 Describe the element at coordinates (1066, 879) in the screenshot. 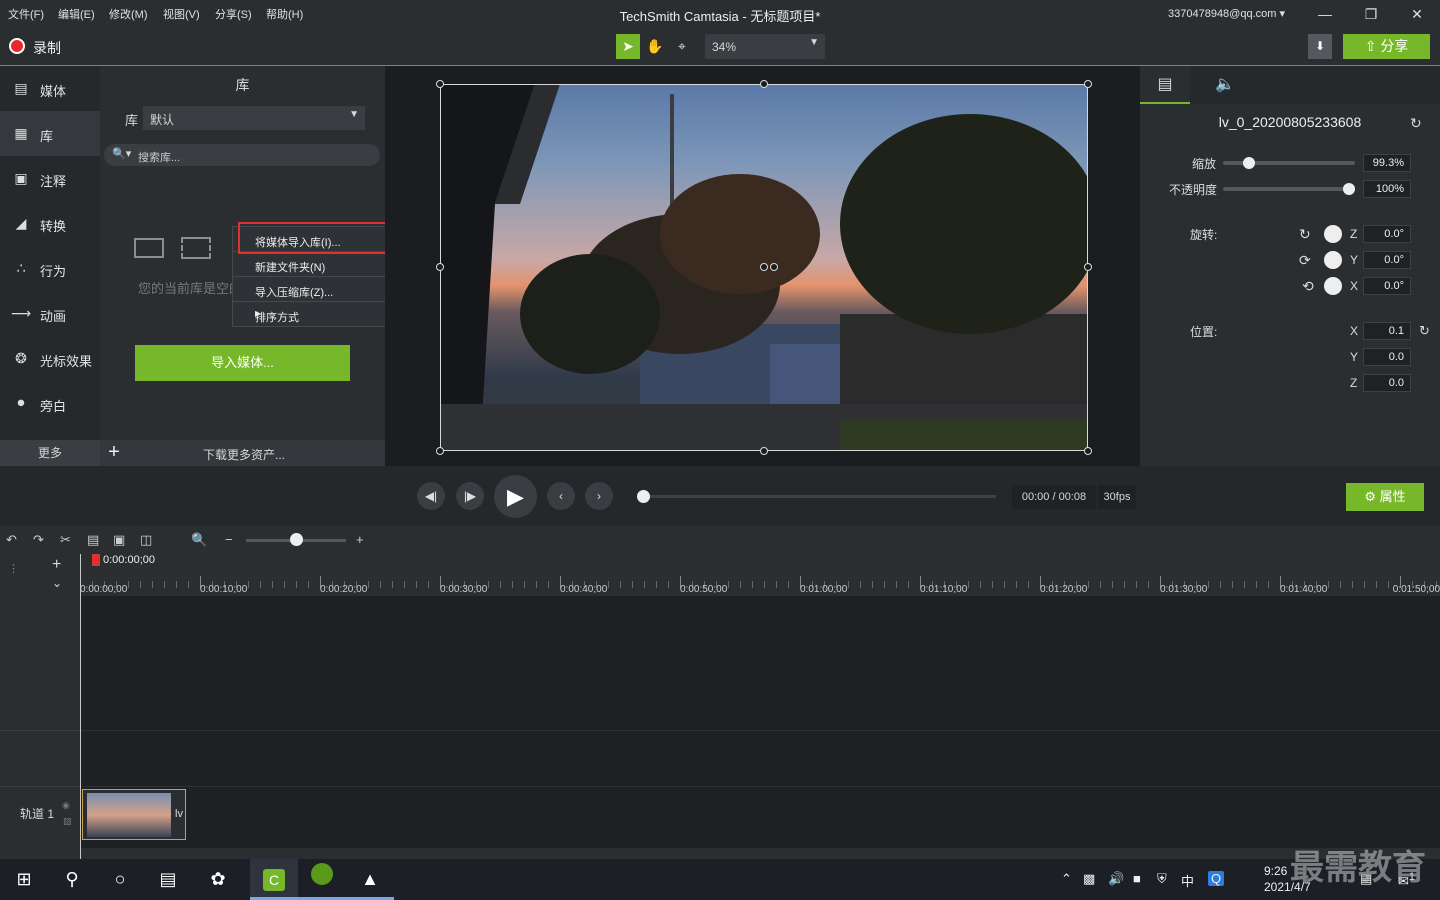

I see `chevron-up-icon: ⌃` at that location.